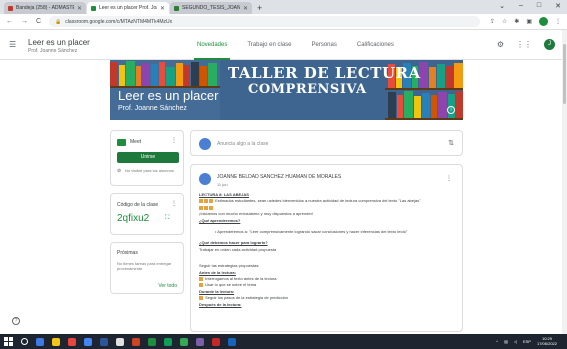  I want to click on info-icon: i, so click(451, 110).